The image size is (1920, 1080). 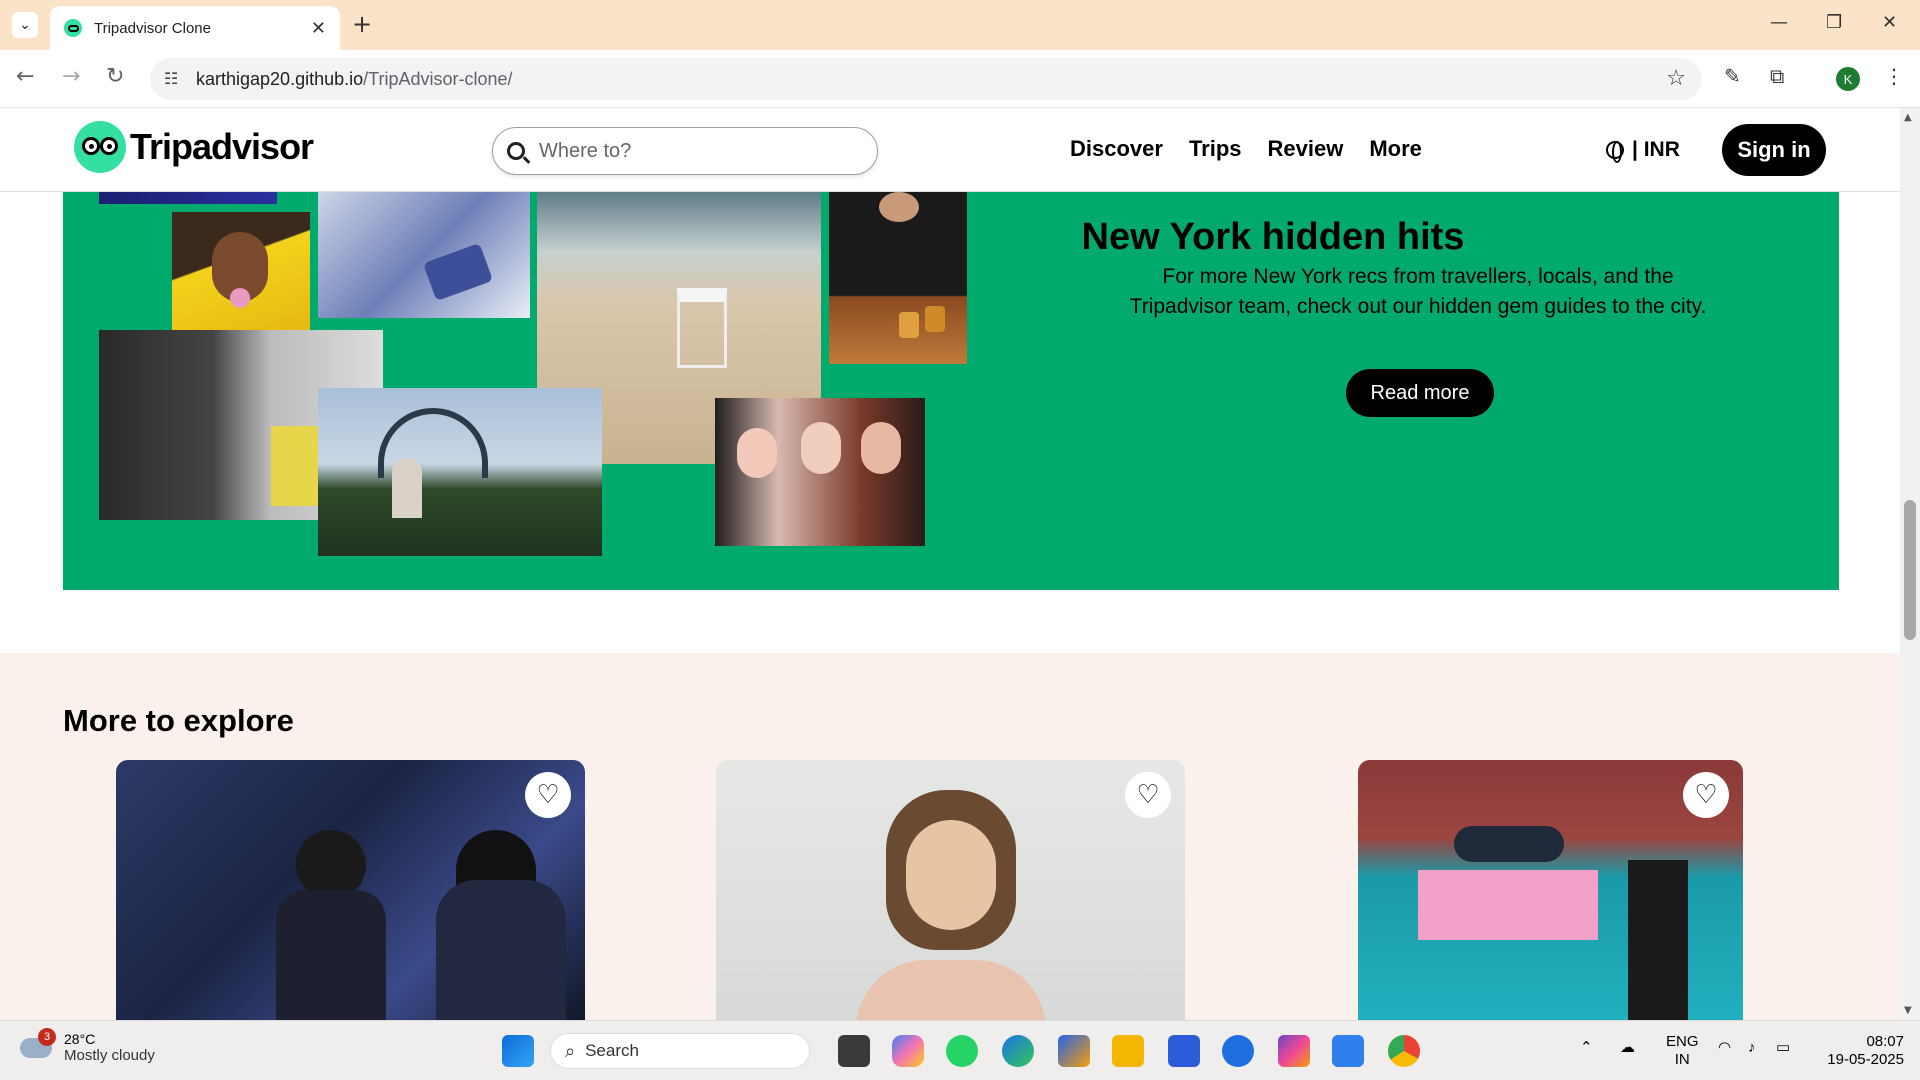 What do you see at coordinates (898, 278) in the screenshot?
I see `collage-photo-drinks` at bounding box center [898, 278].